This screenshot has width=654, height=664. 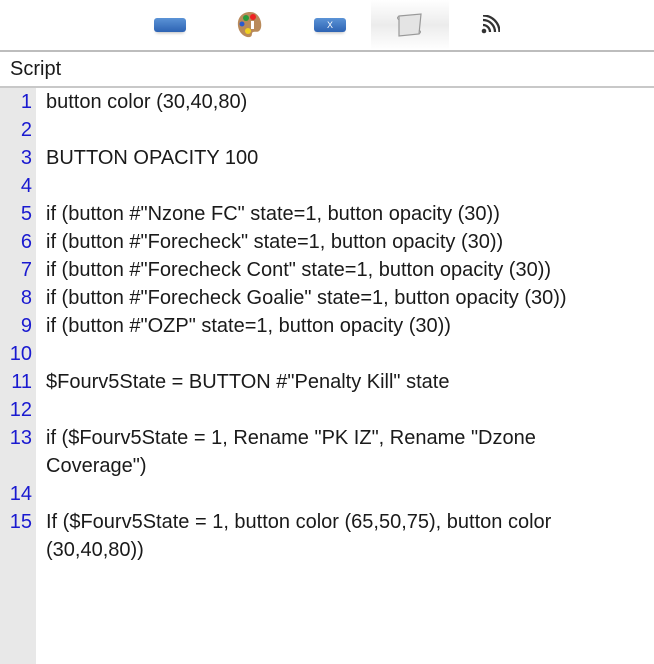 I want to click on line-number: 2, so click(x=26, y=130).